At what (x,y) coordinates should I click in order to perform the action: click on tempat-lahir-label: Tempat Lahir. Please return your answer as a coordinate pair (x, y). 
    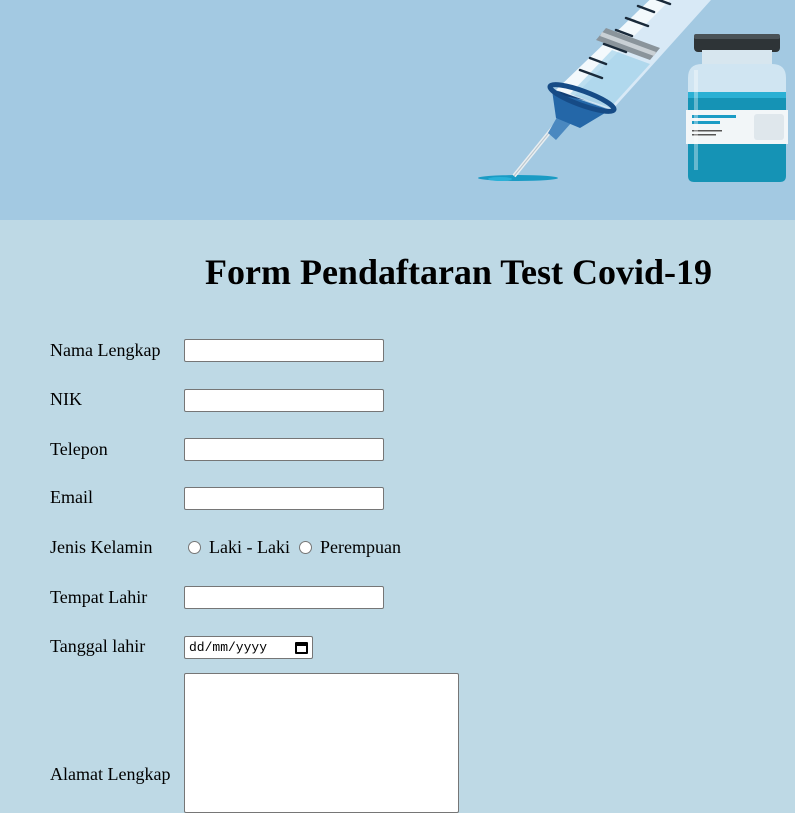
    Looking at the image, I should click on (99, 597).